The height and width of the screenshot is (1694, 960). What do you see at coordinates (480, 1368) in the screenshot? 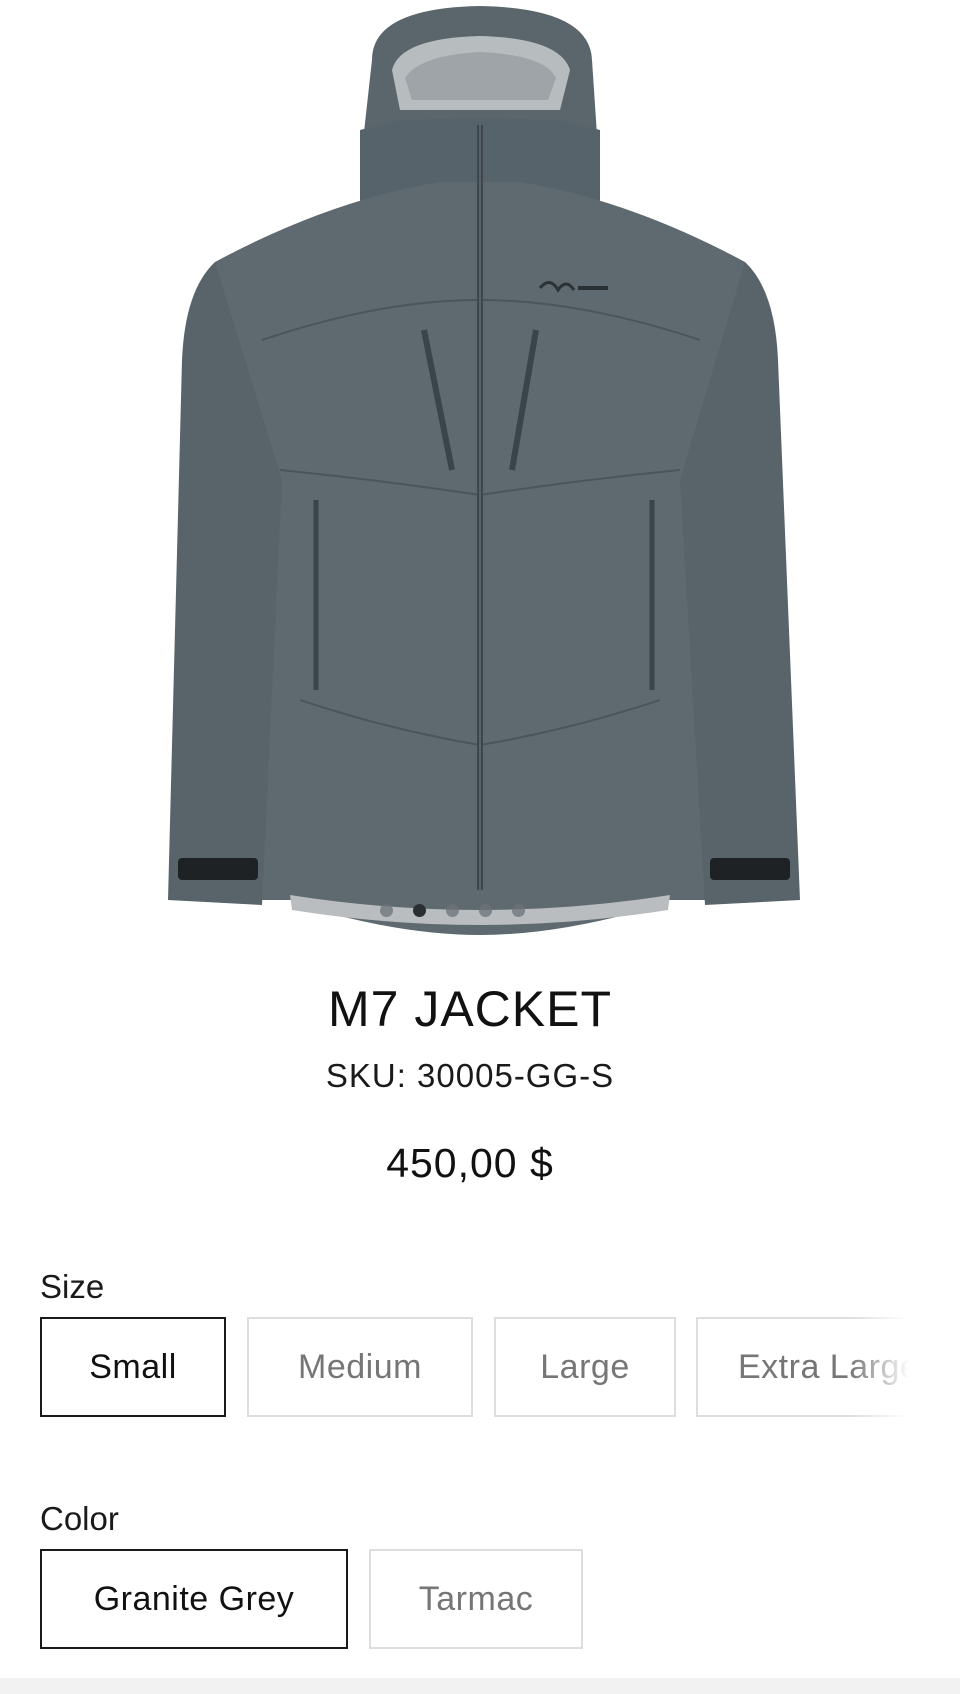
I see `size-options: Small Medium Large Extra Large` at bounding box center [480, 1368].